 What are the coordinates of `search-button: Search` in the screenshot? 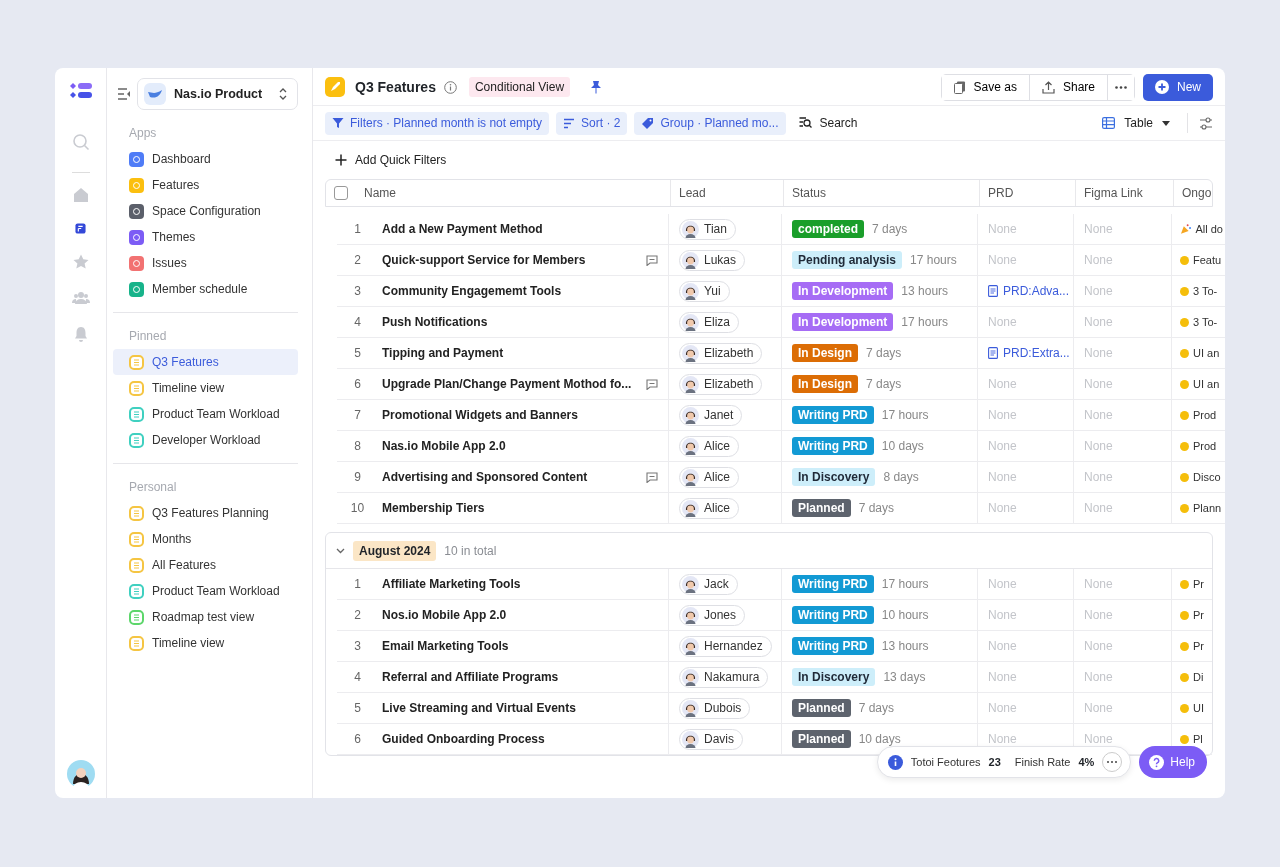 It's located at (828, 123).